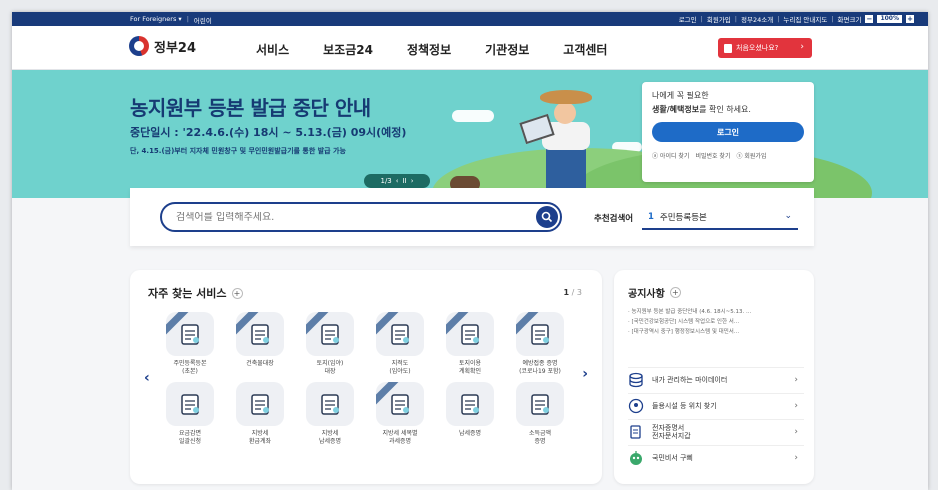  I want to click on service-label: 소득금액 증명, so click(540, 437).